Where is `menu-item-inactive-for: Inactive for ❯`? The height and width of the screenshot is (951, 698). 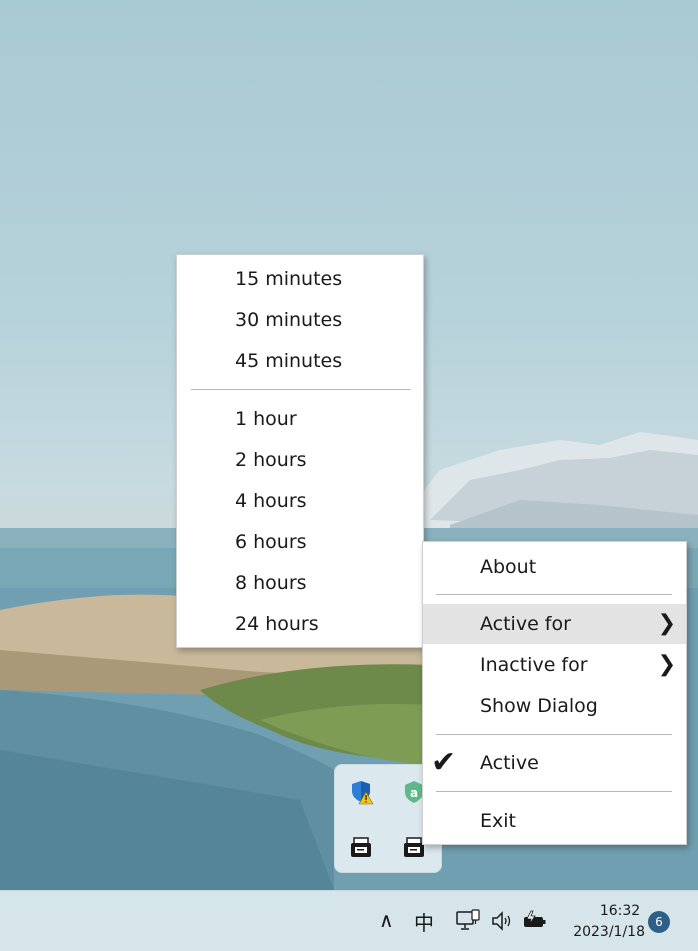 menu-item-inactive-for: Inactive for ❯ is located at coordinates (554, 665).